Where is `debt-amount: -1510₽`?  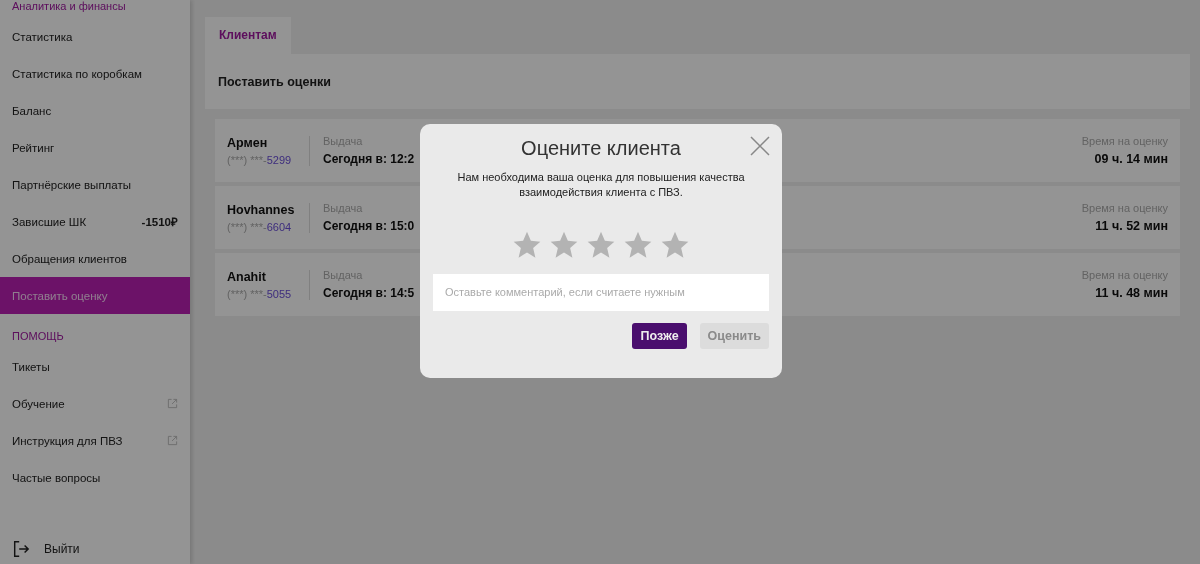 debt-amount: -1510₽ is located at coordinates (159, 222).